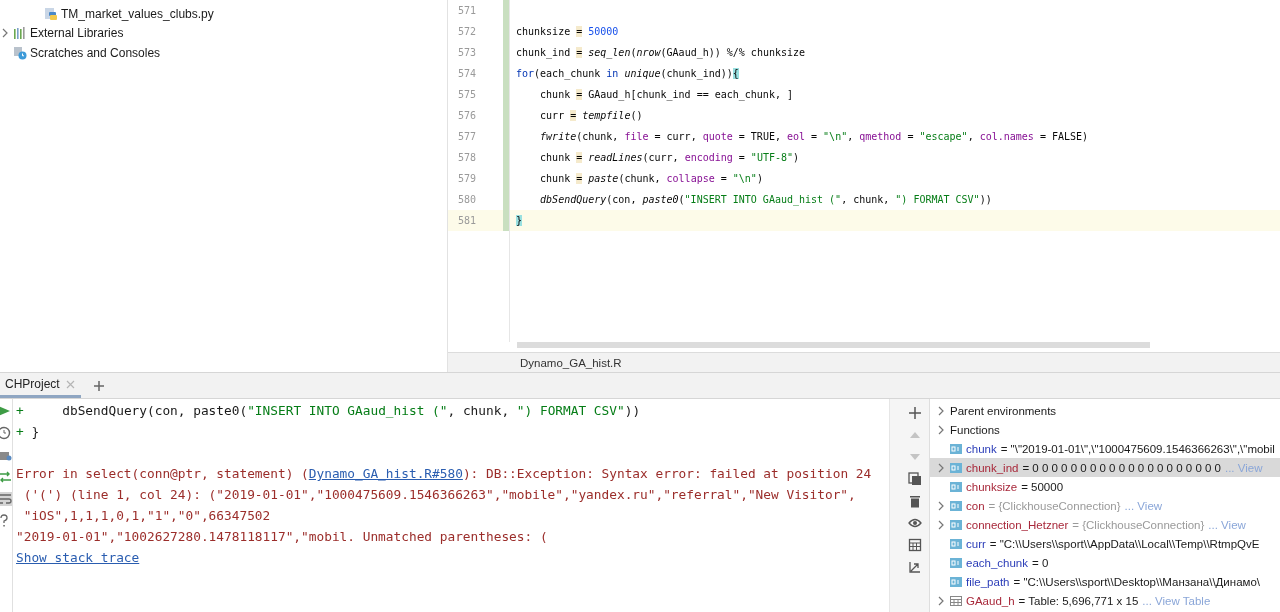 The image size is (1280, 612). I want to click on python-file-icon, so click(51, 13).